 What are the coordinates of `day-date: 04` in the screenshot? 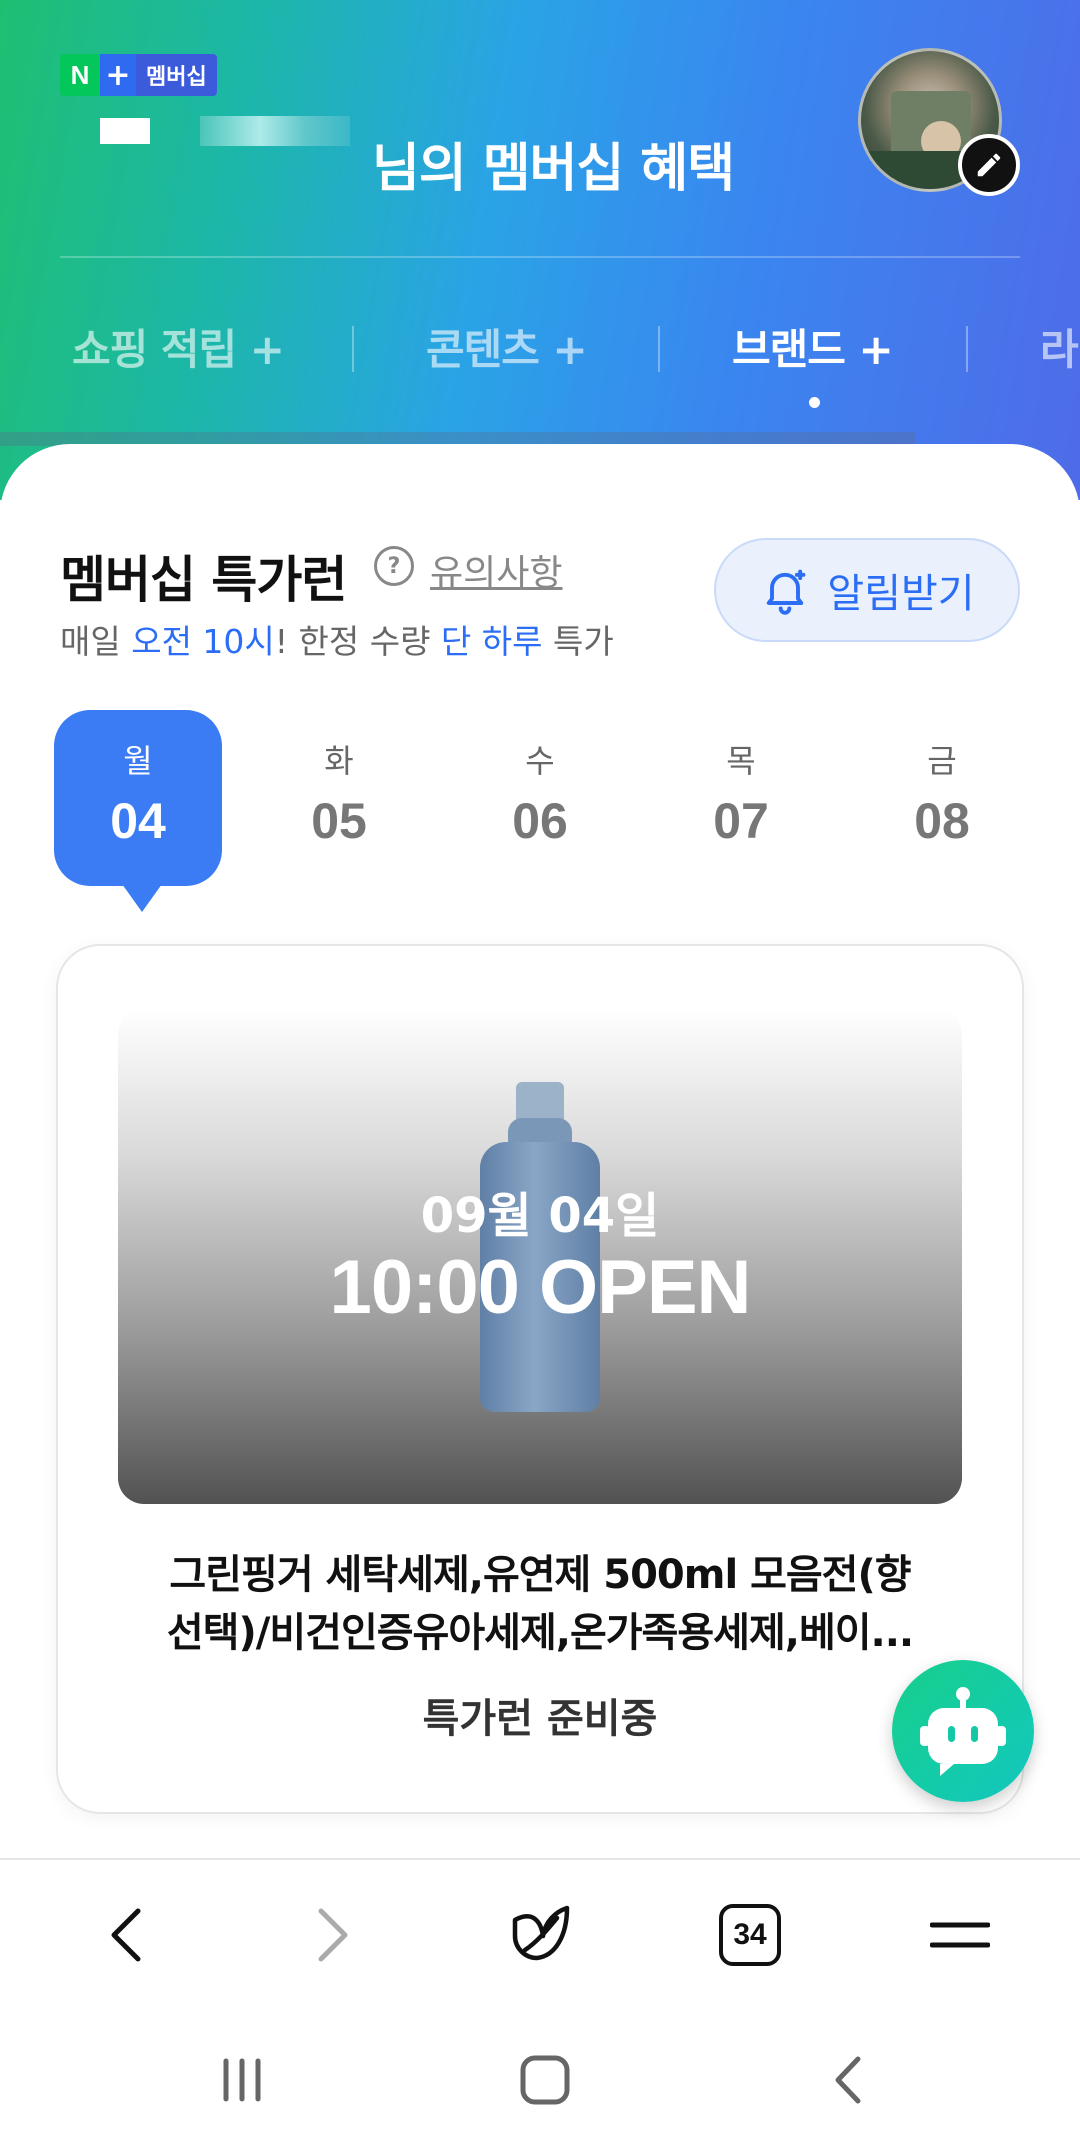 It's located at (138, 821).